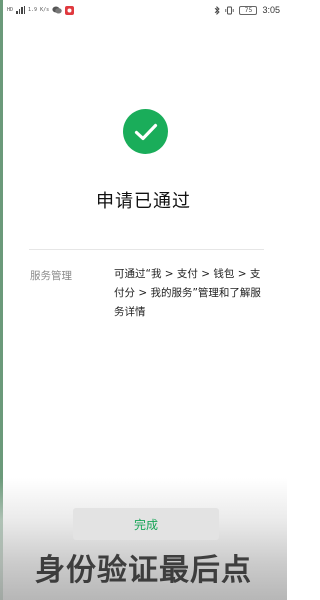 The image size is (320, 600). Describe the element at coordinates (143, 201) in the screenshot. I see `result-title: 申请已通过` at that location.